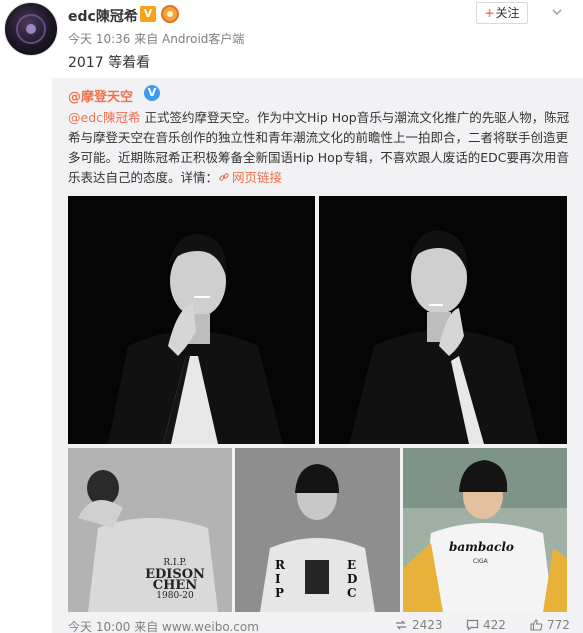 This screenshot has width=583, height=633. Describe the element at coordinates (317, 530) in the screenshot. I see `photo-4: R I P E D C` at that location.